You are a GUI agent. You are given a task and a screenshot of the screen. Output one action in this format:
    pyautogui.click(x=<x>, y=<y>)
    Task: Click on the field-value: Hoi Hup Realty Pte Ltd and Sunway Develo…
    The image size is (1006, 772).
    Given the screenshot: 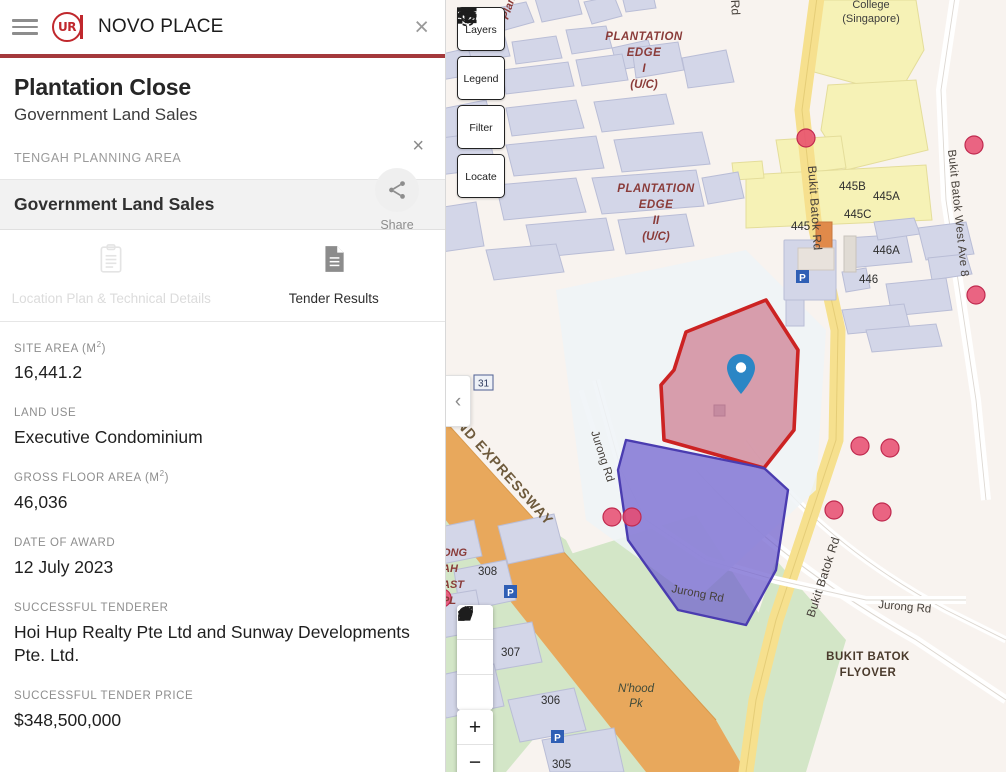 What is the action you would take?
    pyautogui.click(x=212, y=644)
    